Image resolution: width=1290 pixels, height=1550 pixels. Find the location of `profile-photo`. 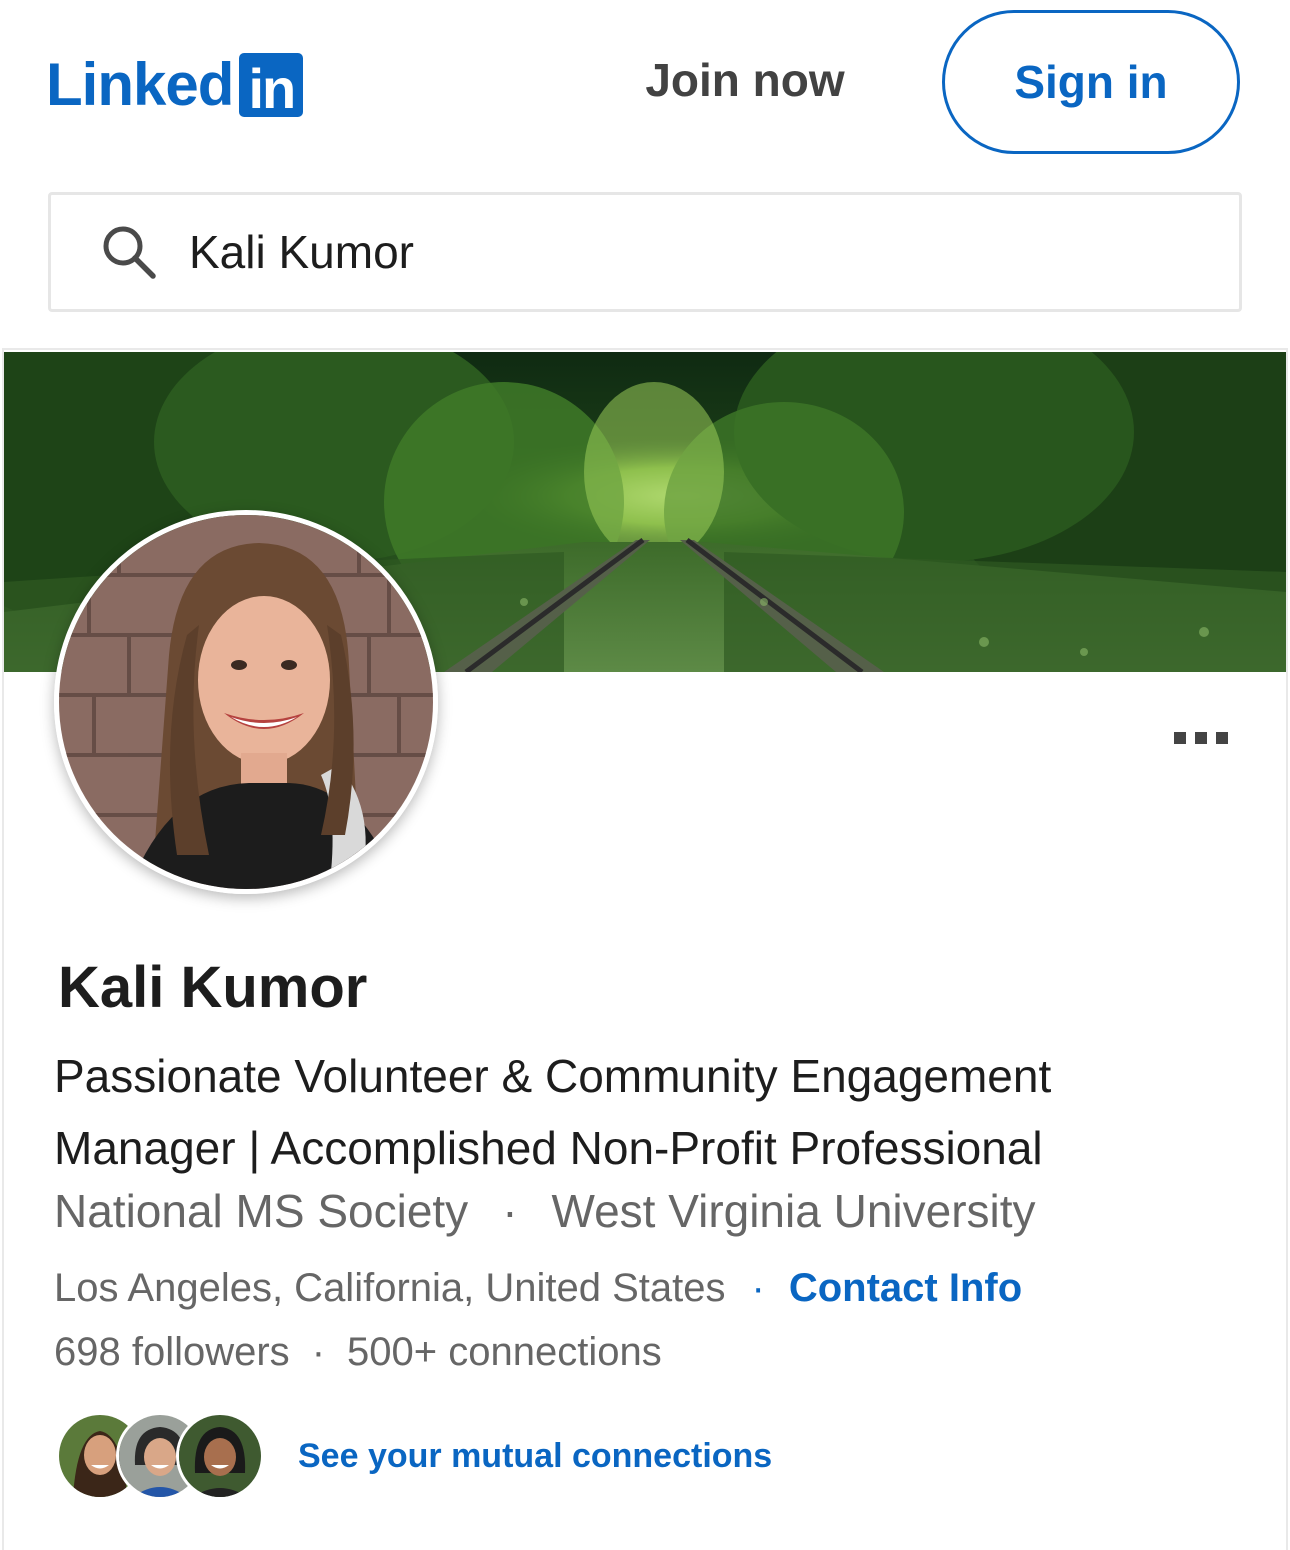

profile-photo is located at coordinates (246, 702).